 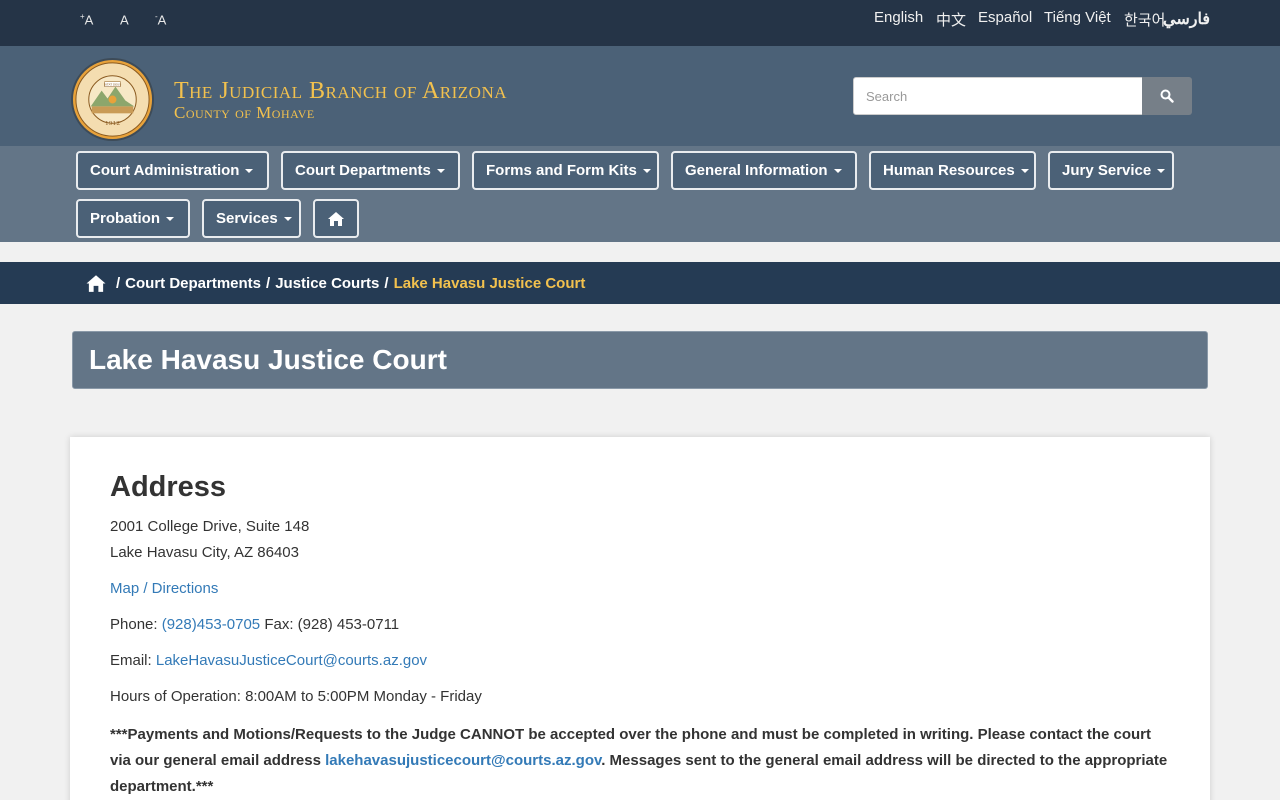 What do you see at coordinates (244, 112) in the screenshot?
I see `site-subtitle: County of Mohave` at bounding box center [244, 112].